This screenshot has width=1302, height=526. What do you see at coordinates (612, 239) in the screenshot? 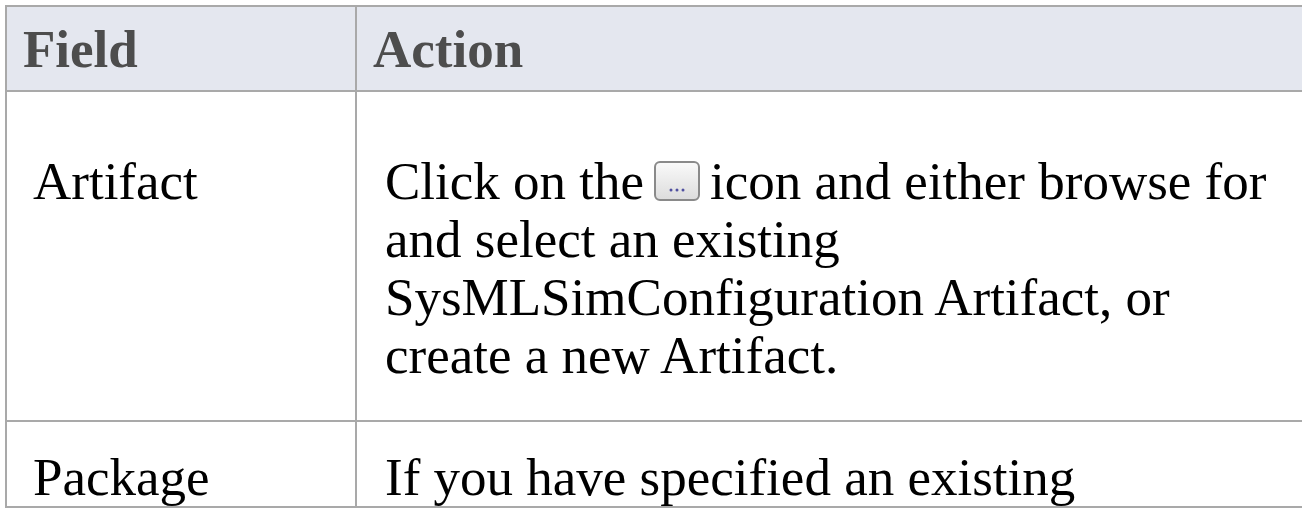
I see `action-text: and select an existing` at bounding box center [612, 239].